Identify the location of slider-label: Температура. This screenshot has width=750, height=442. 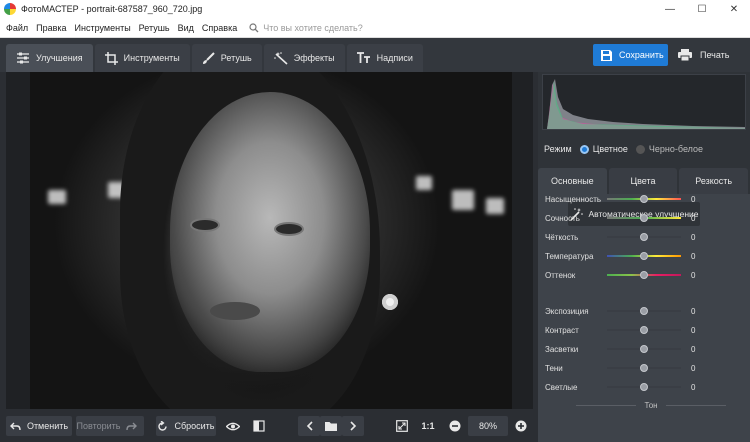
(569, 256).